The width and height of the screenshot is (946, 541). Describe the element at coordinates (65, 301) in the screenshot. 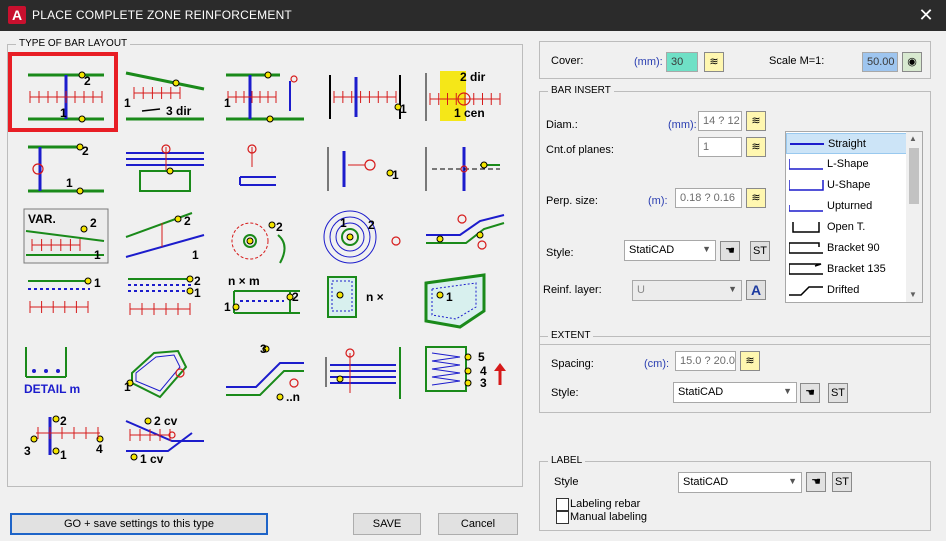

I see `layout-dotted-one-icon: 1` at that location.